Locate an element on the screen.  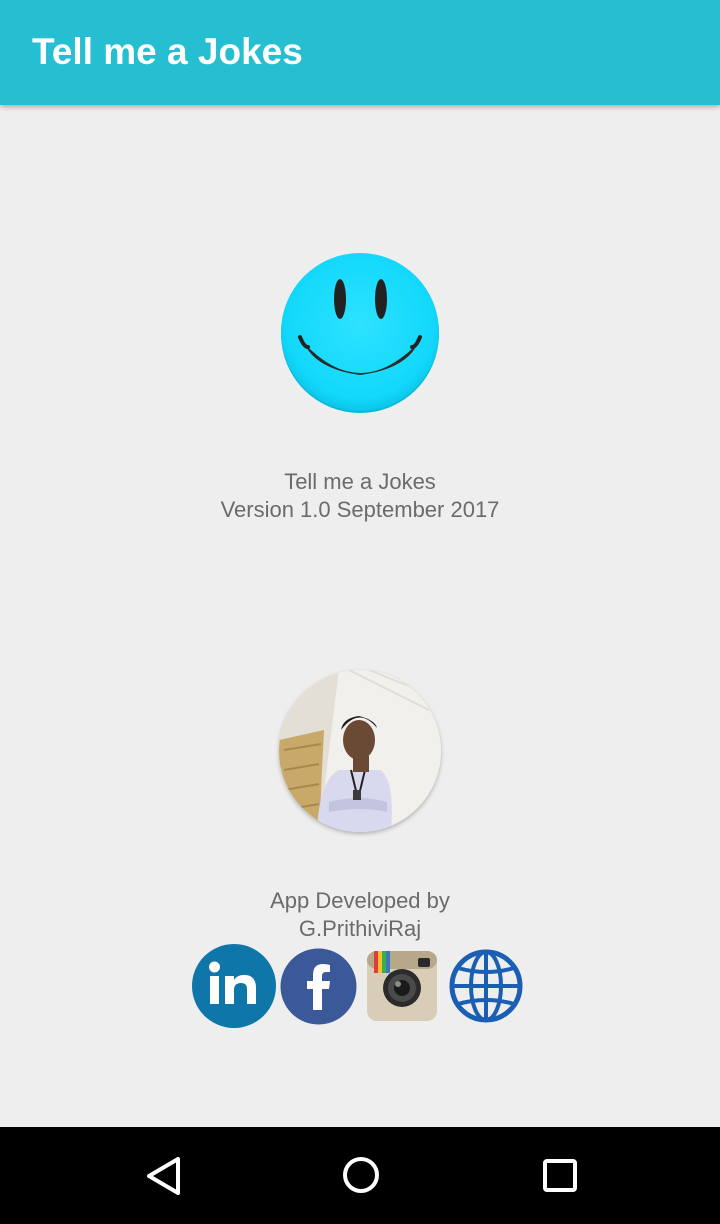
instagram-icon is located at coordinates (402, 986).